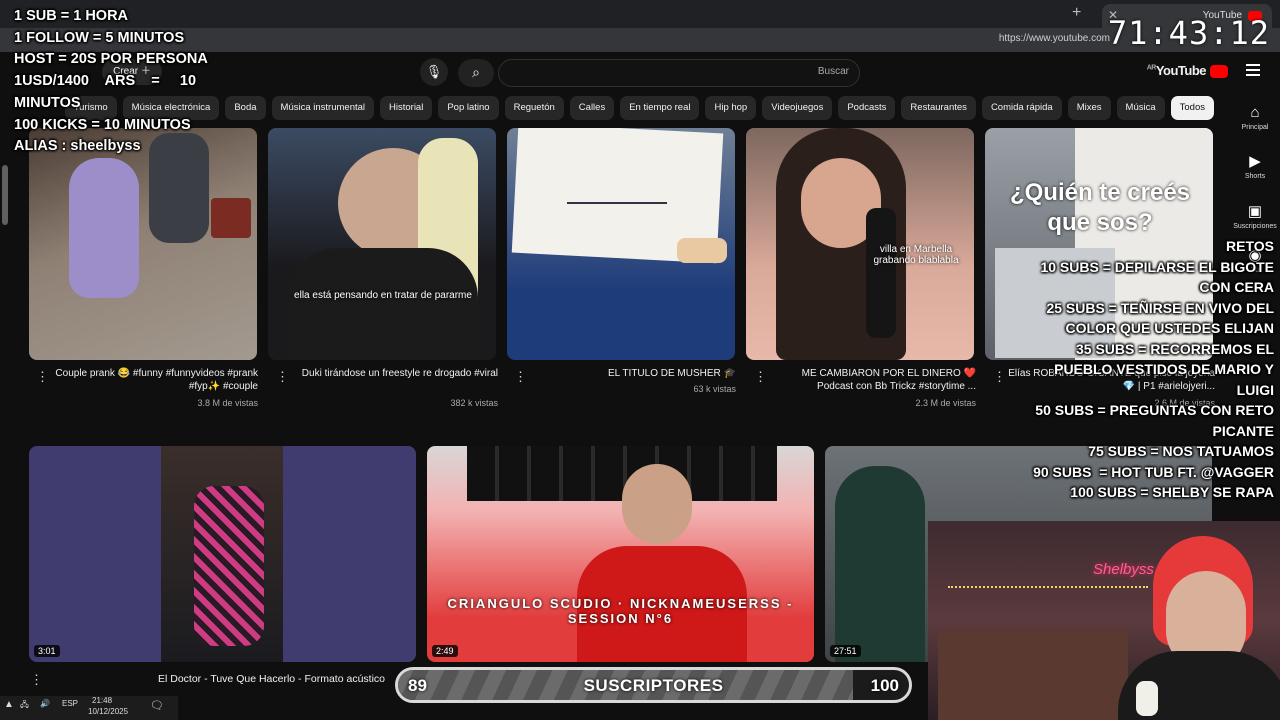  Describe the element at coordinates (660, 108) in the screenshot. I see `chip-en-tiempo-real: En tiempo real` at that location.